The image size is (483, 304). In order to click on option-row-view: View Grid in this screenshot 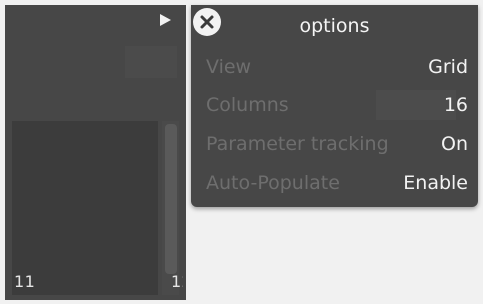, I will do `click(337, 67)`.